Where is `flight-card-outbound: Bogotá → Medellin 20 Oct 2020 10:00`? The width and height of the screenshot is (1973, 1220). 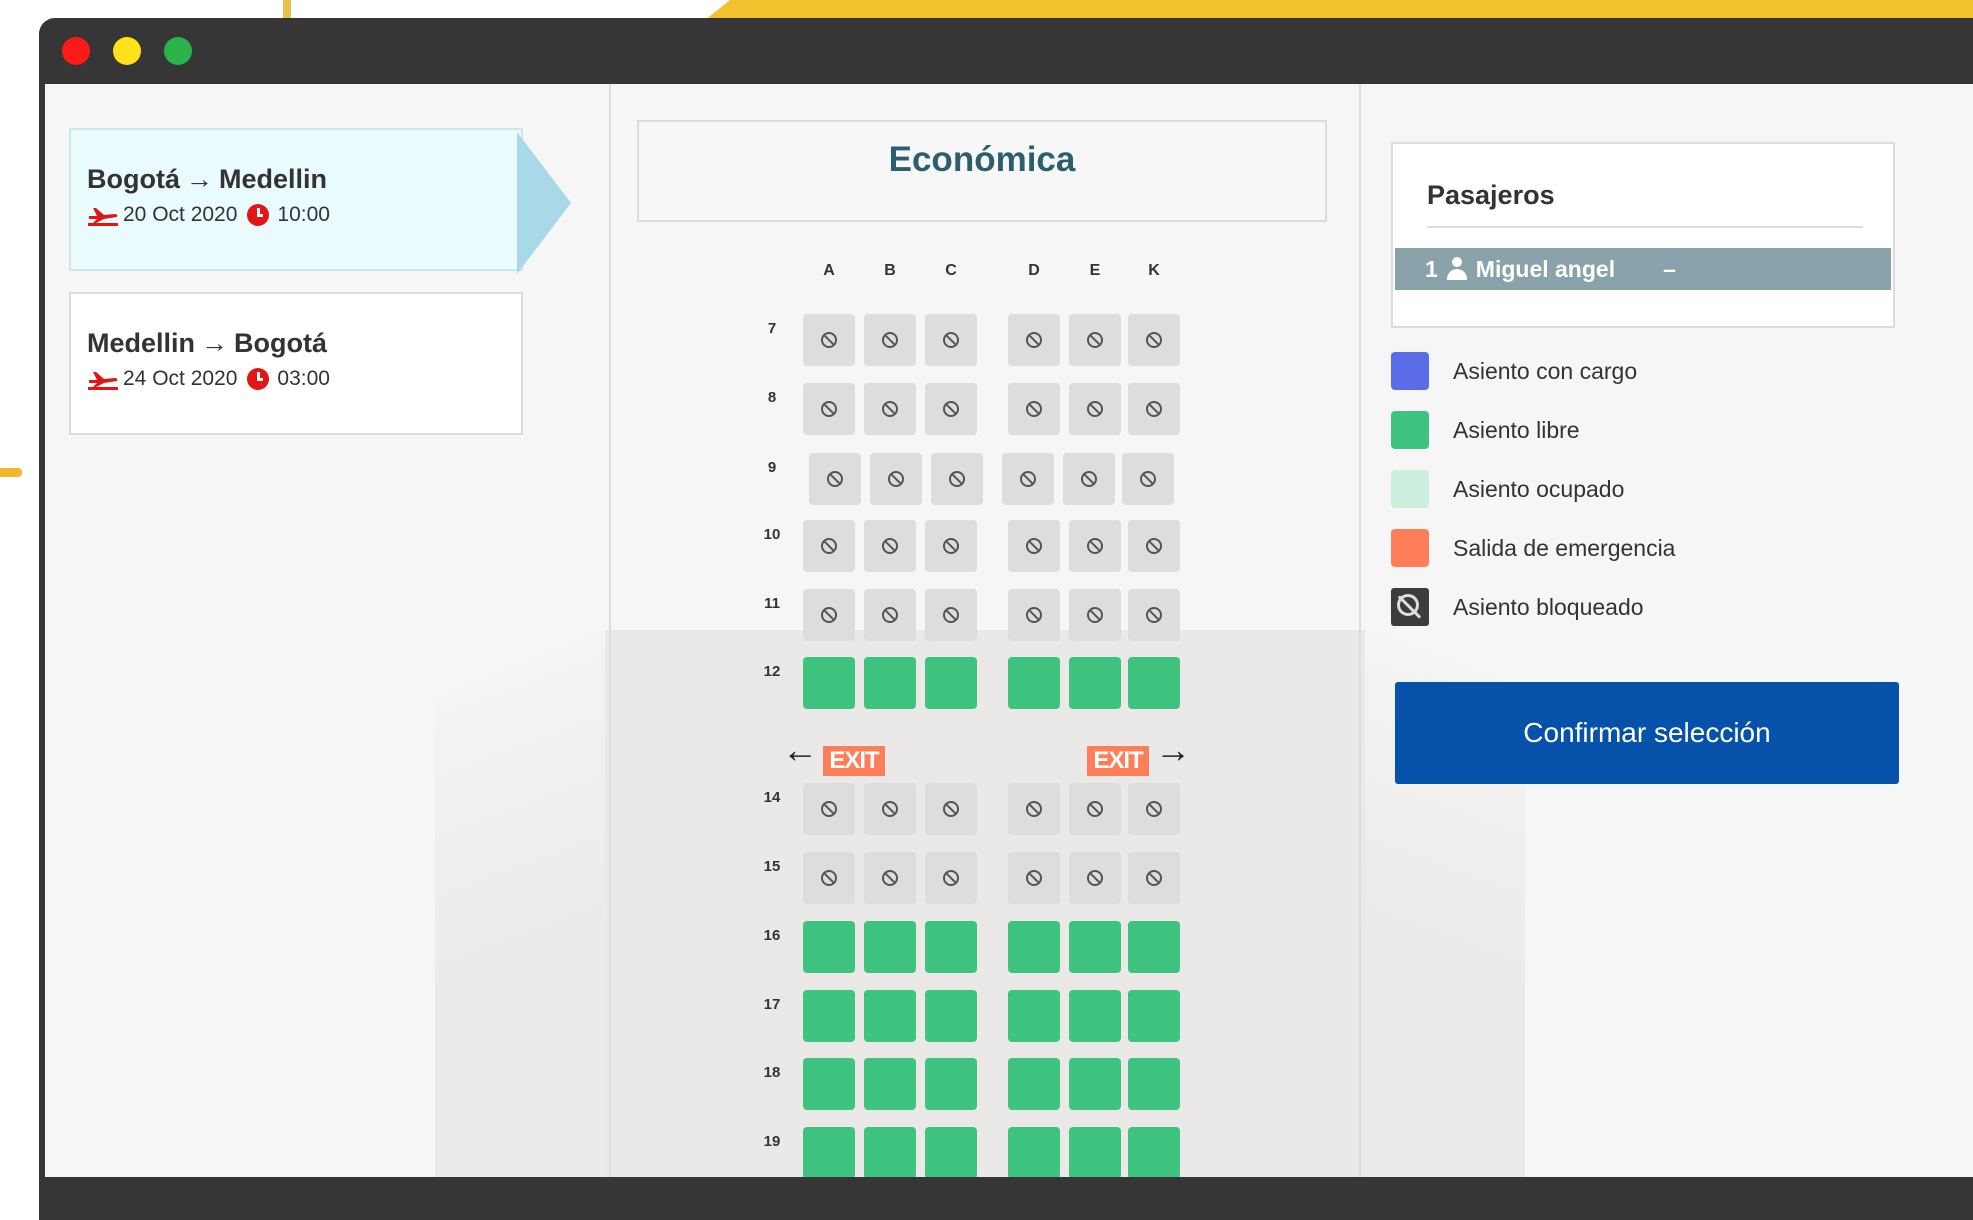 flight-card-outbound: Bogotá → Medellin 20 Oct 2020 10:00 is located at coordinates (296, 199).